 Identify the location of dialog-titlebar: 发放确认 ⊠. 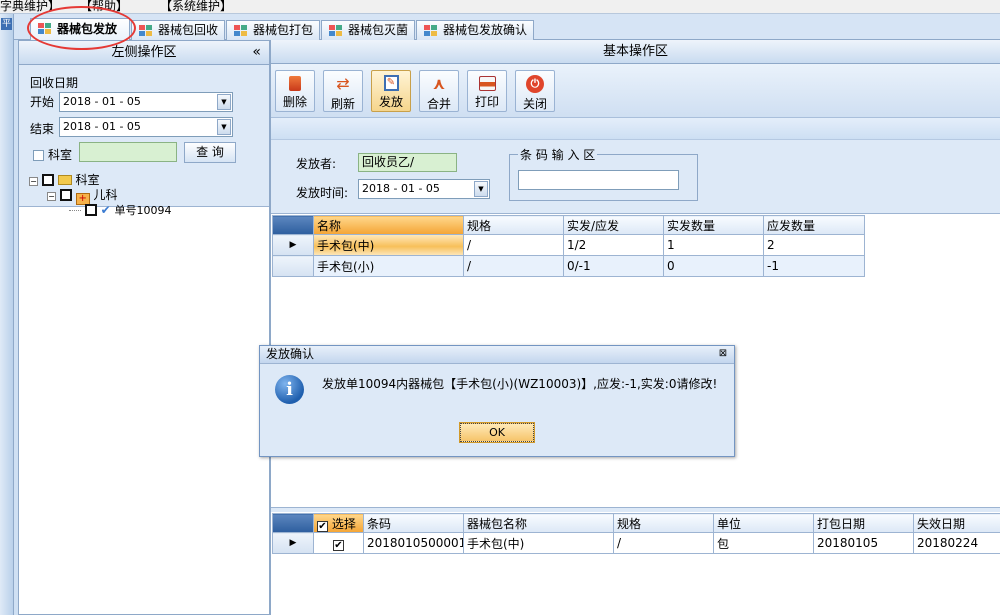
(497, 355).